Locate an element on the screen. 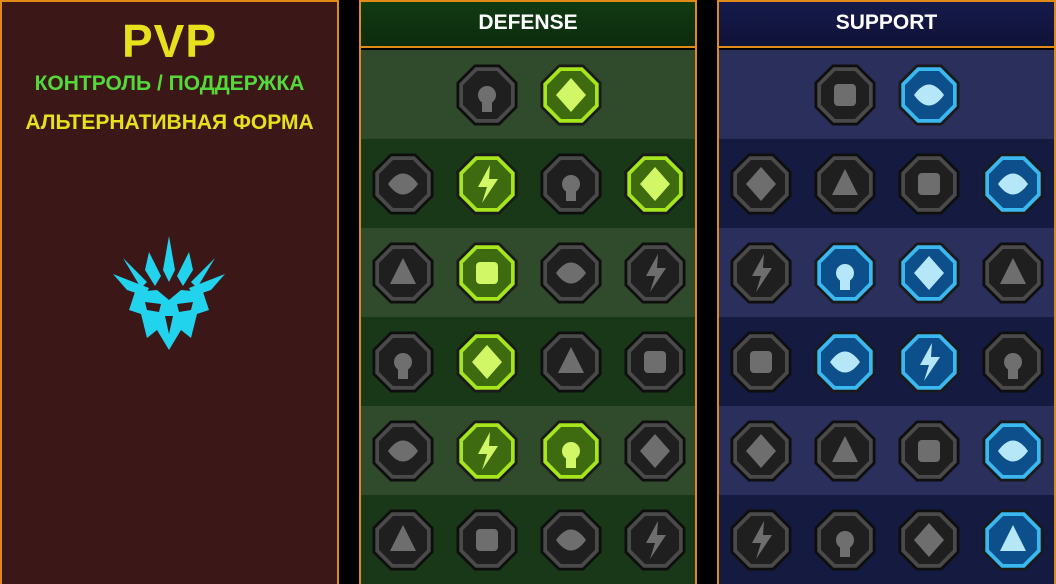 The width and height of the screenshot is (1056, 584). arched-shield-icon is located at coordinates (845, 184).